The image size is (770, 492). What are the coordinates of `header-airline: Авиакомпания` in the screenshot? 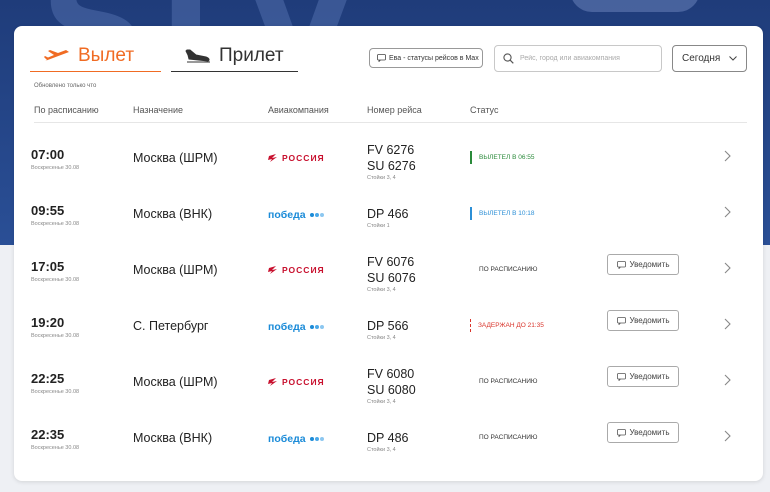 It's located at (298, 110).